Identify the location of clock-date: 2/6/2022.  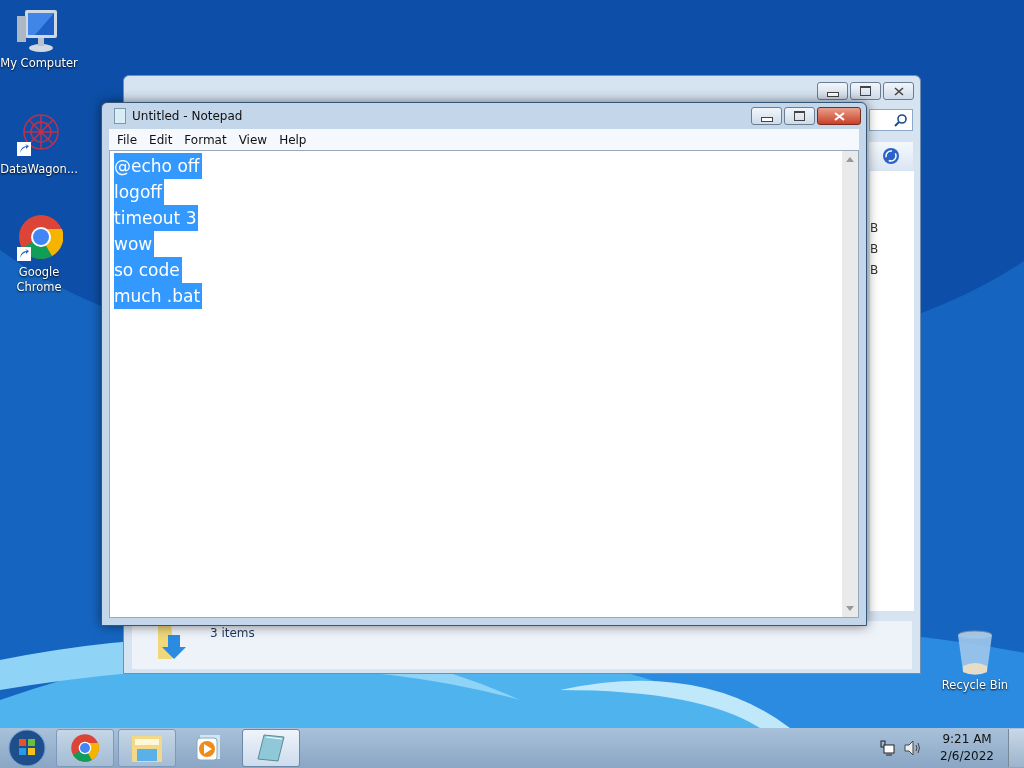
(967, 756).